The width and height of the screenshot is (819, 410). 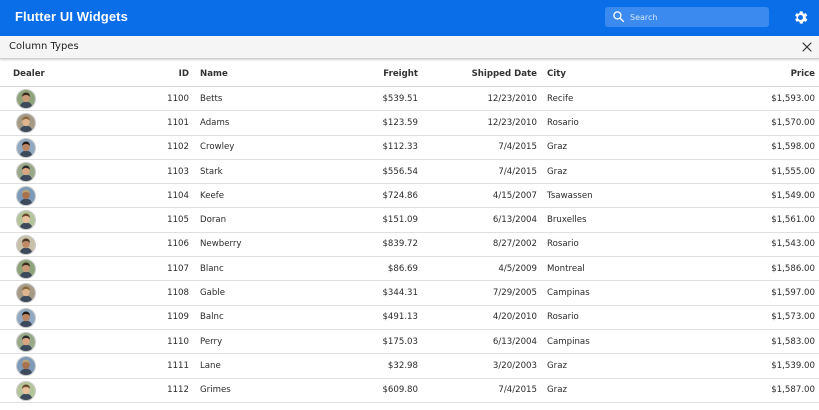 What do you see at coordinates (514, 293) in the screenshot?
I see `cell-shipped-date: 7/29/2005` at bounding box center [514, 293].